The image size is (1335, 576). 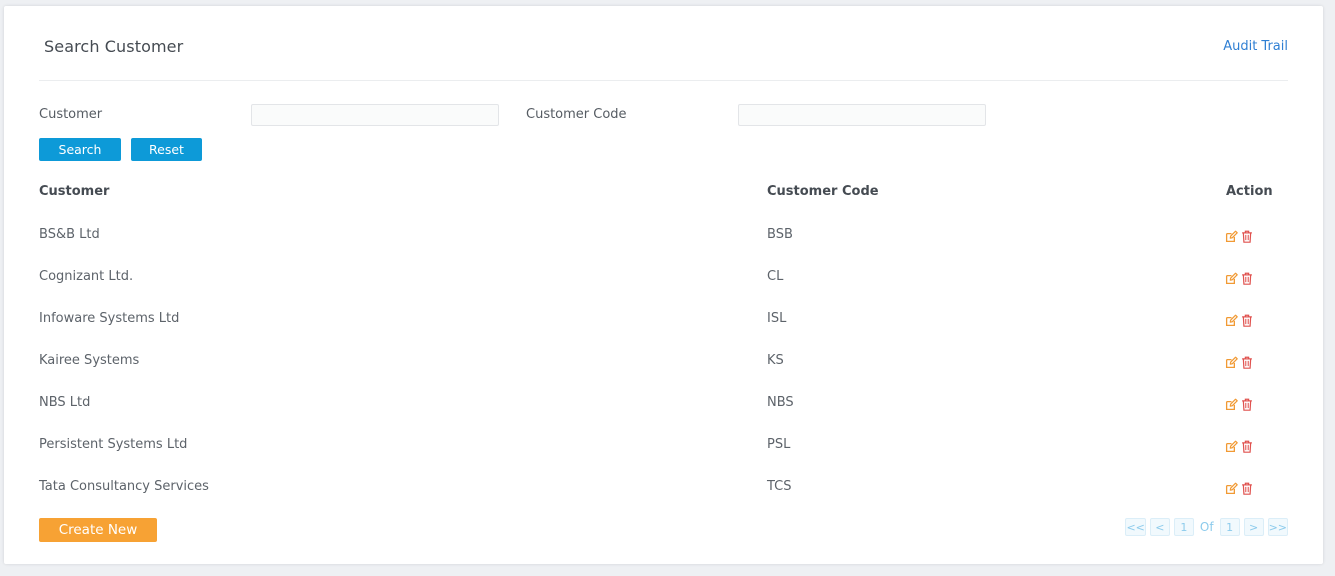 I want to click on customer-name: Kairee Systems, so click(x=89, y=360).